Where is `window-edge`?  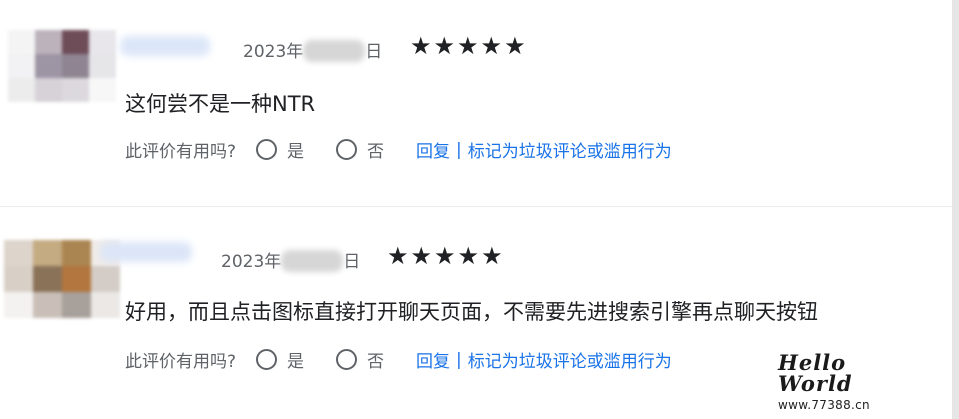 window-edge is located at coordinates (955, 209).